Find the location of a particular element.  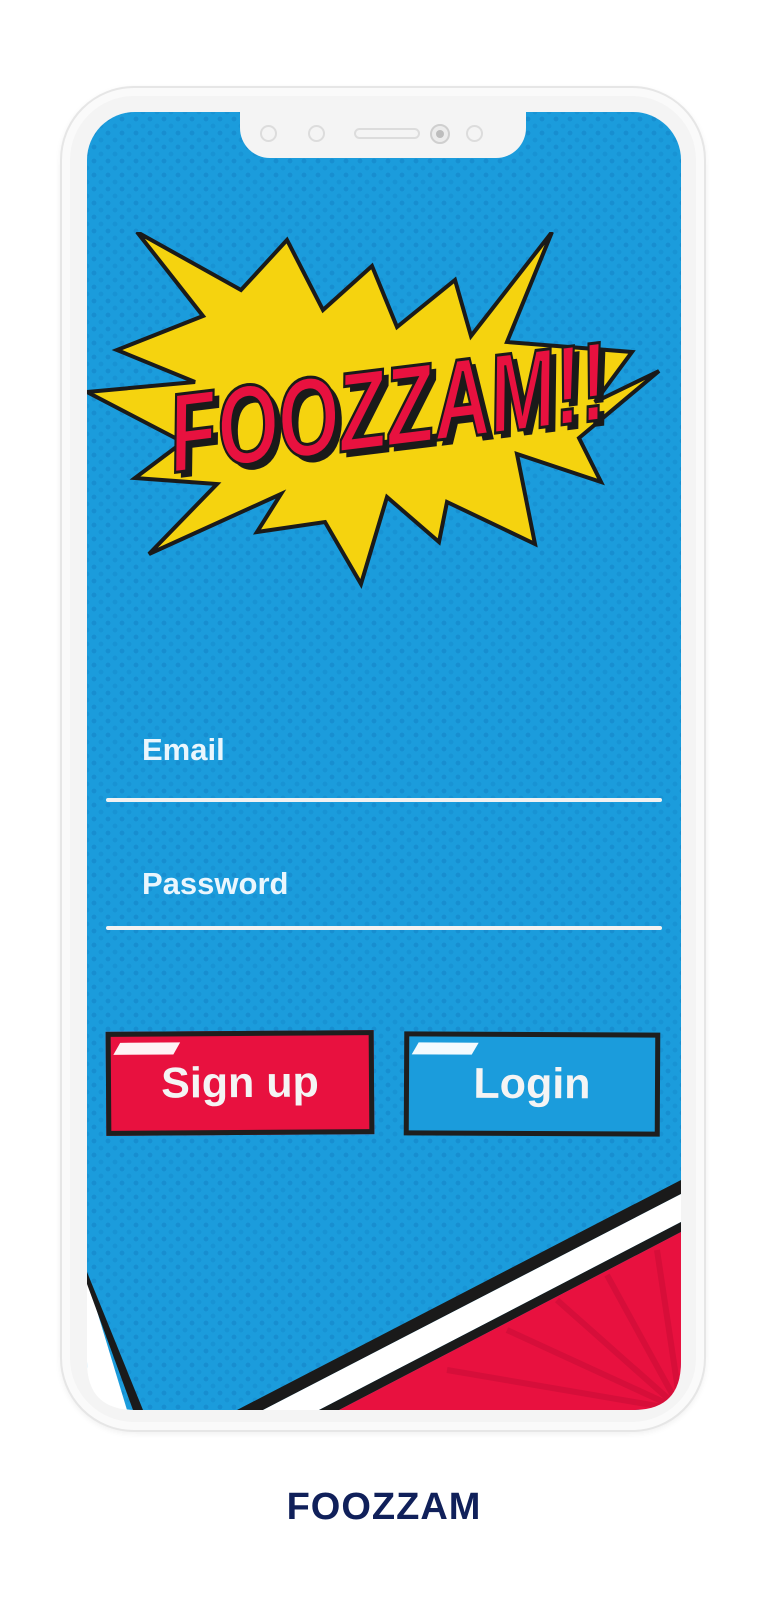

app-caption: FOOZZAM is located at coordinates (384, 1507).